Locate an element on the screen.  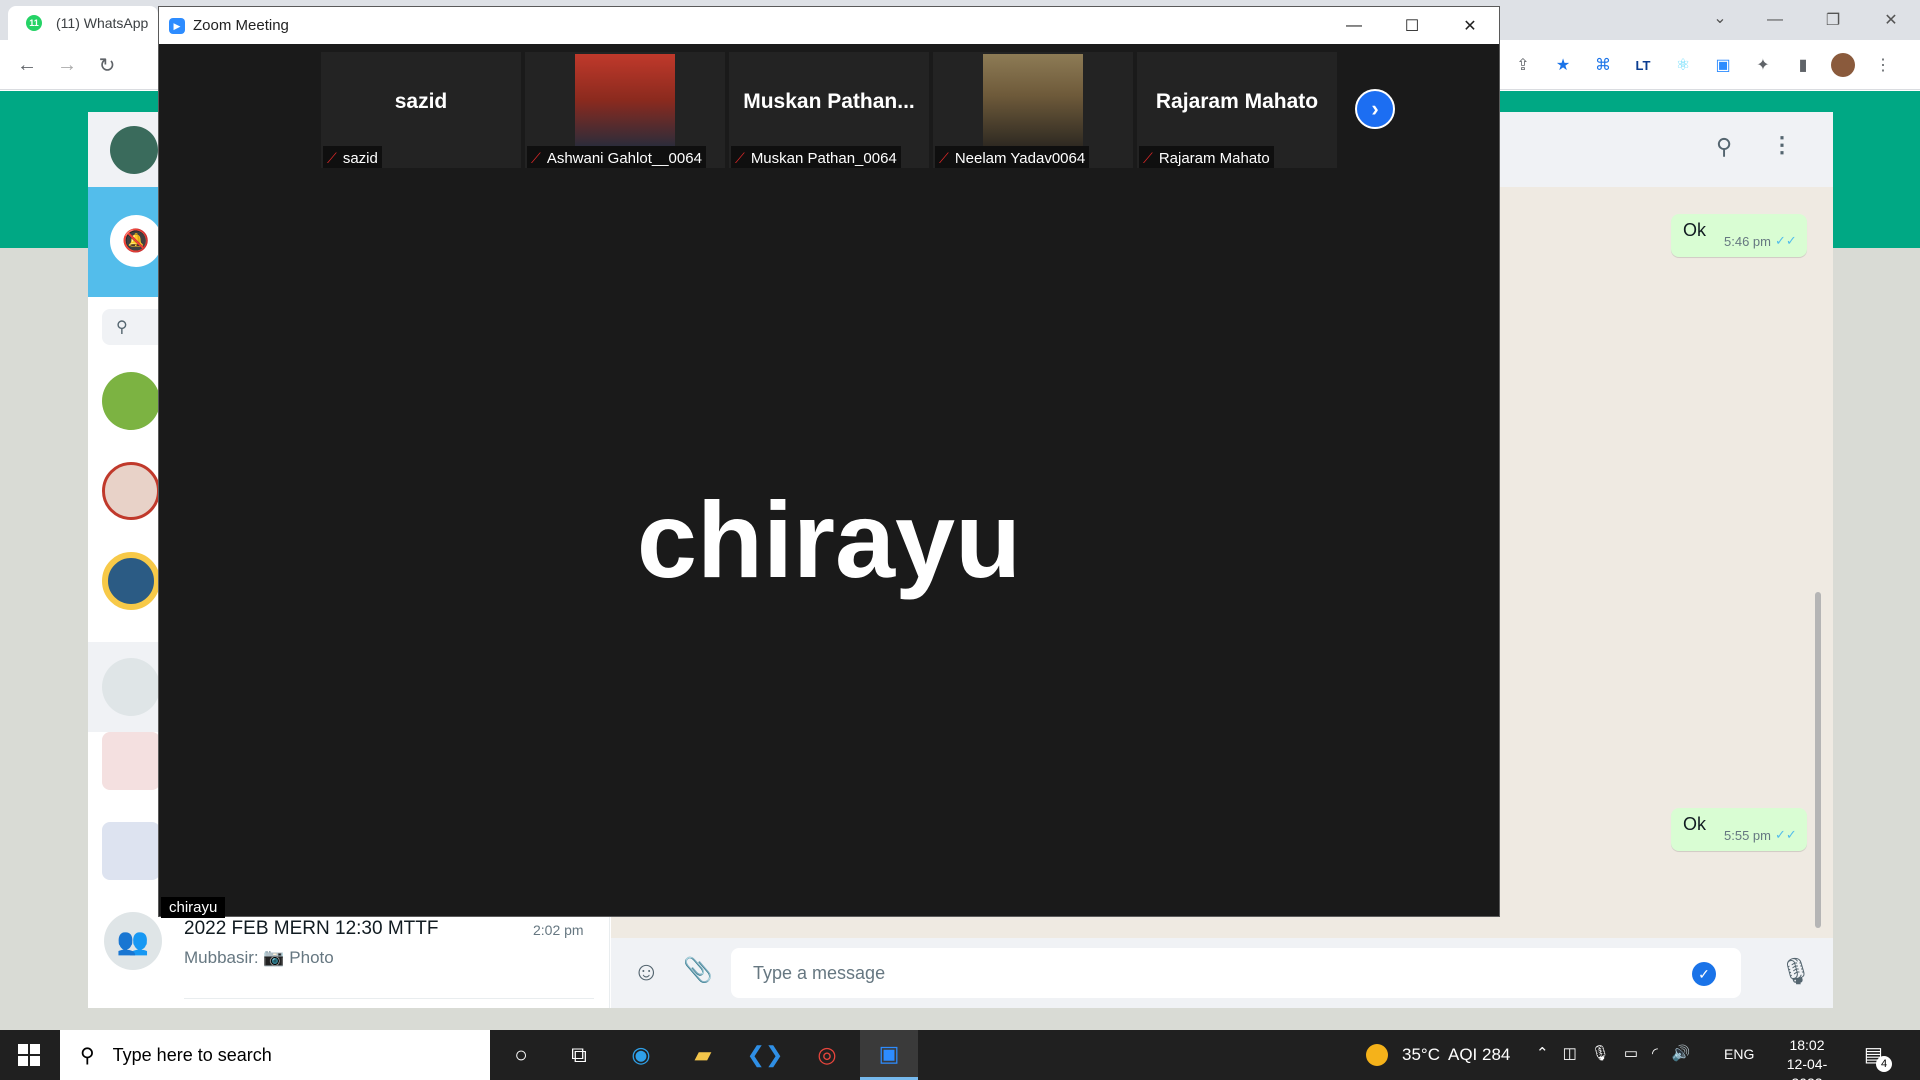
outgoing-message: Ok 5:55 pm ✓✓ is located at coordinates (1739, 829).